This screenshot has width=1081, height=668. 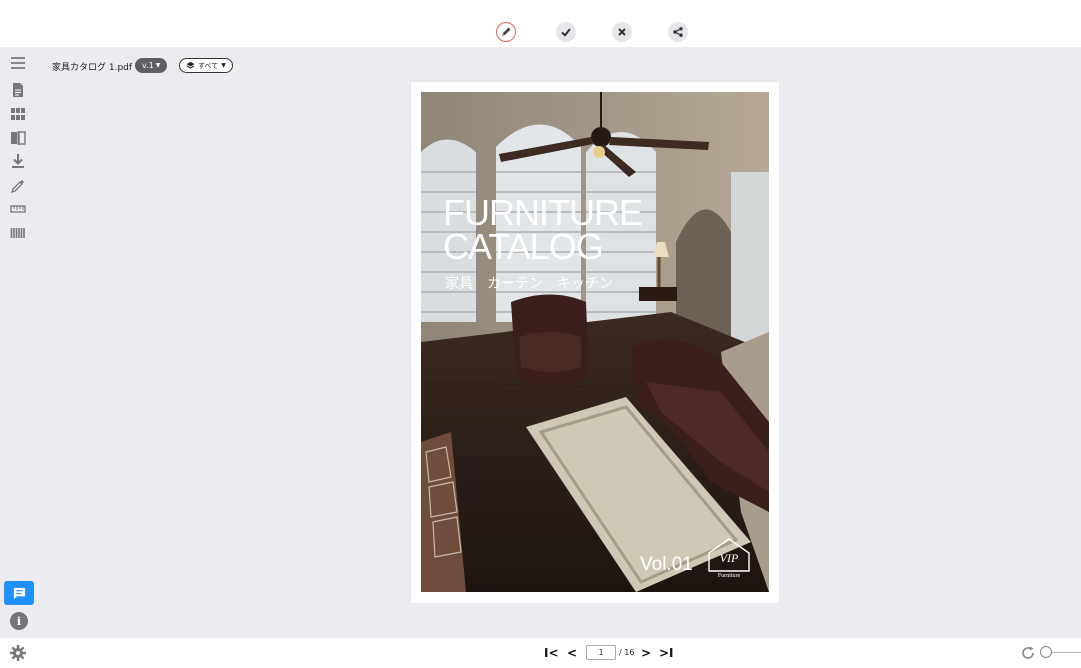 I want to click on menu-button, so click(x=18, y=63).